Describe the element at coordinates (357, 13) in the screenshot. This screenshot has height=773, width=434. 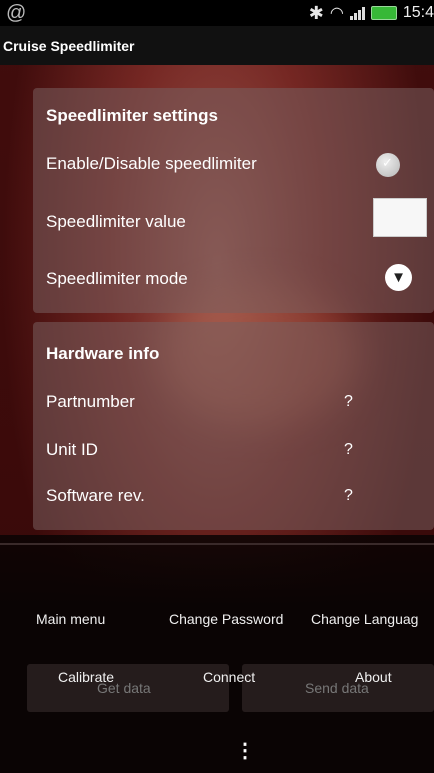
I see `signal-icon` at that location.